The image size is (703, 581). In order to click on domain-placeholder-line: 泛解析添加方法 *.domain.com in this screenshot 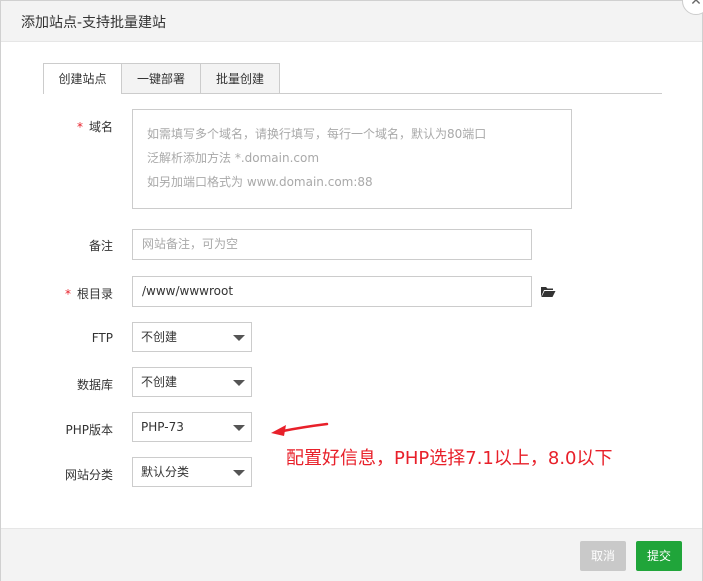, I will do `click(233, 158)`.